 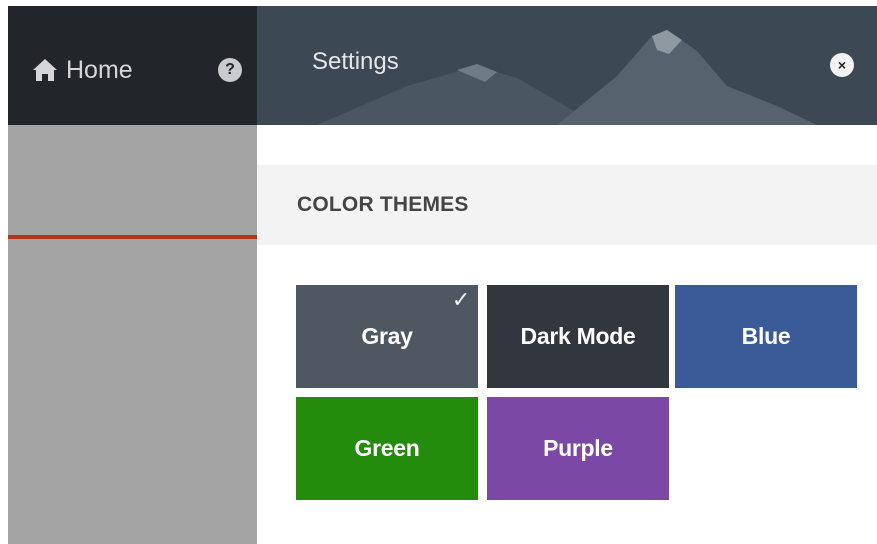 I want to click on theme-blue-button: Blue, so click(x=766, y=336).